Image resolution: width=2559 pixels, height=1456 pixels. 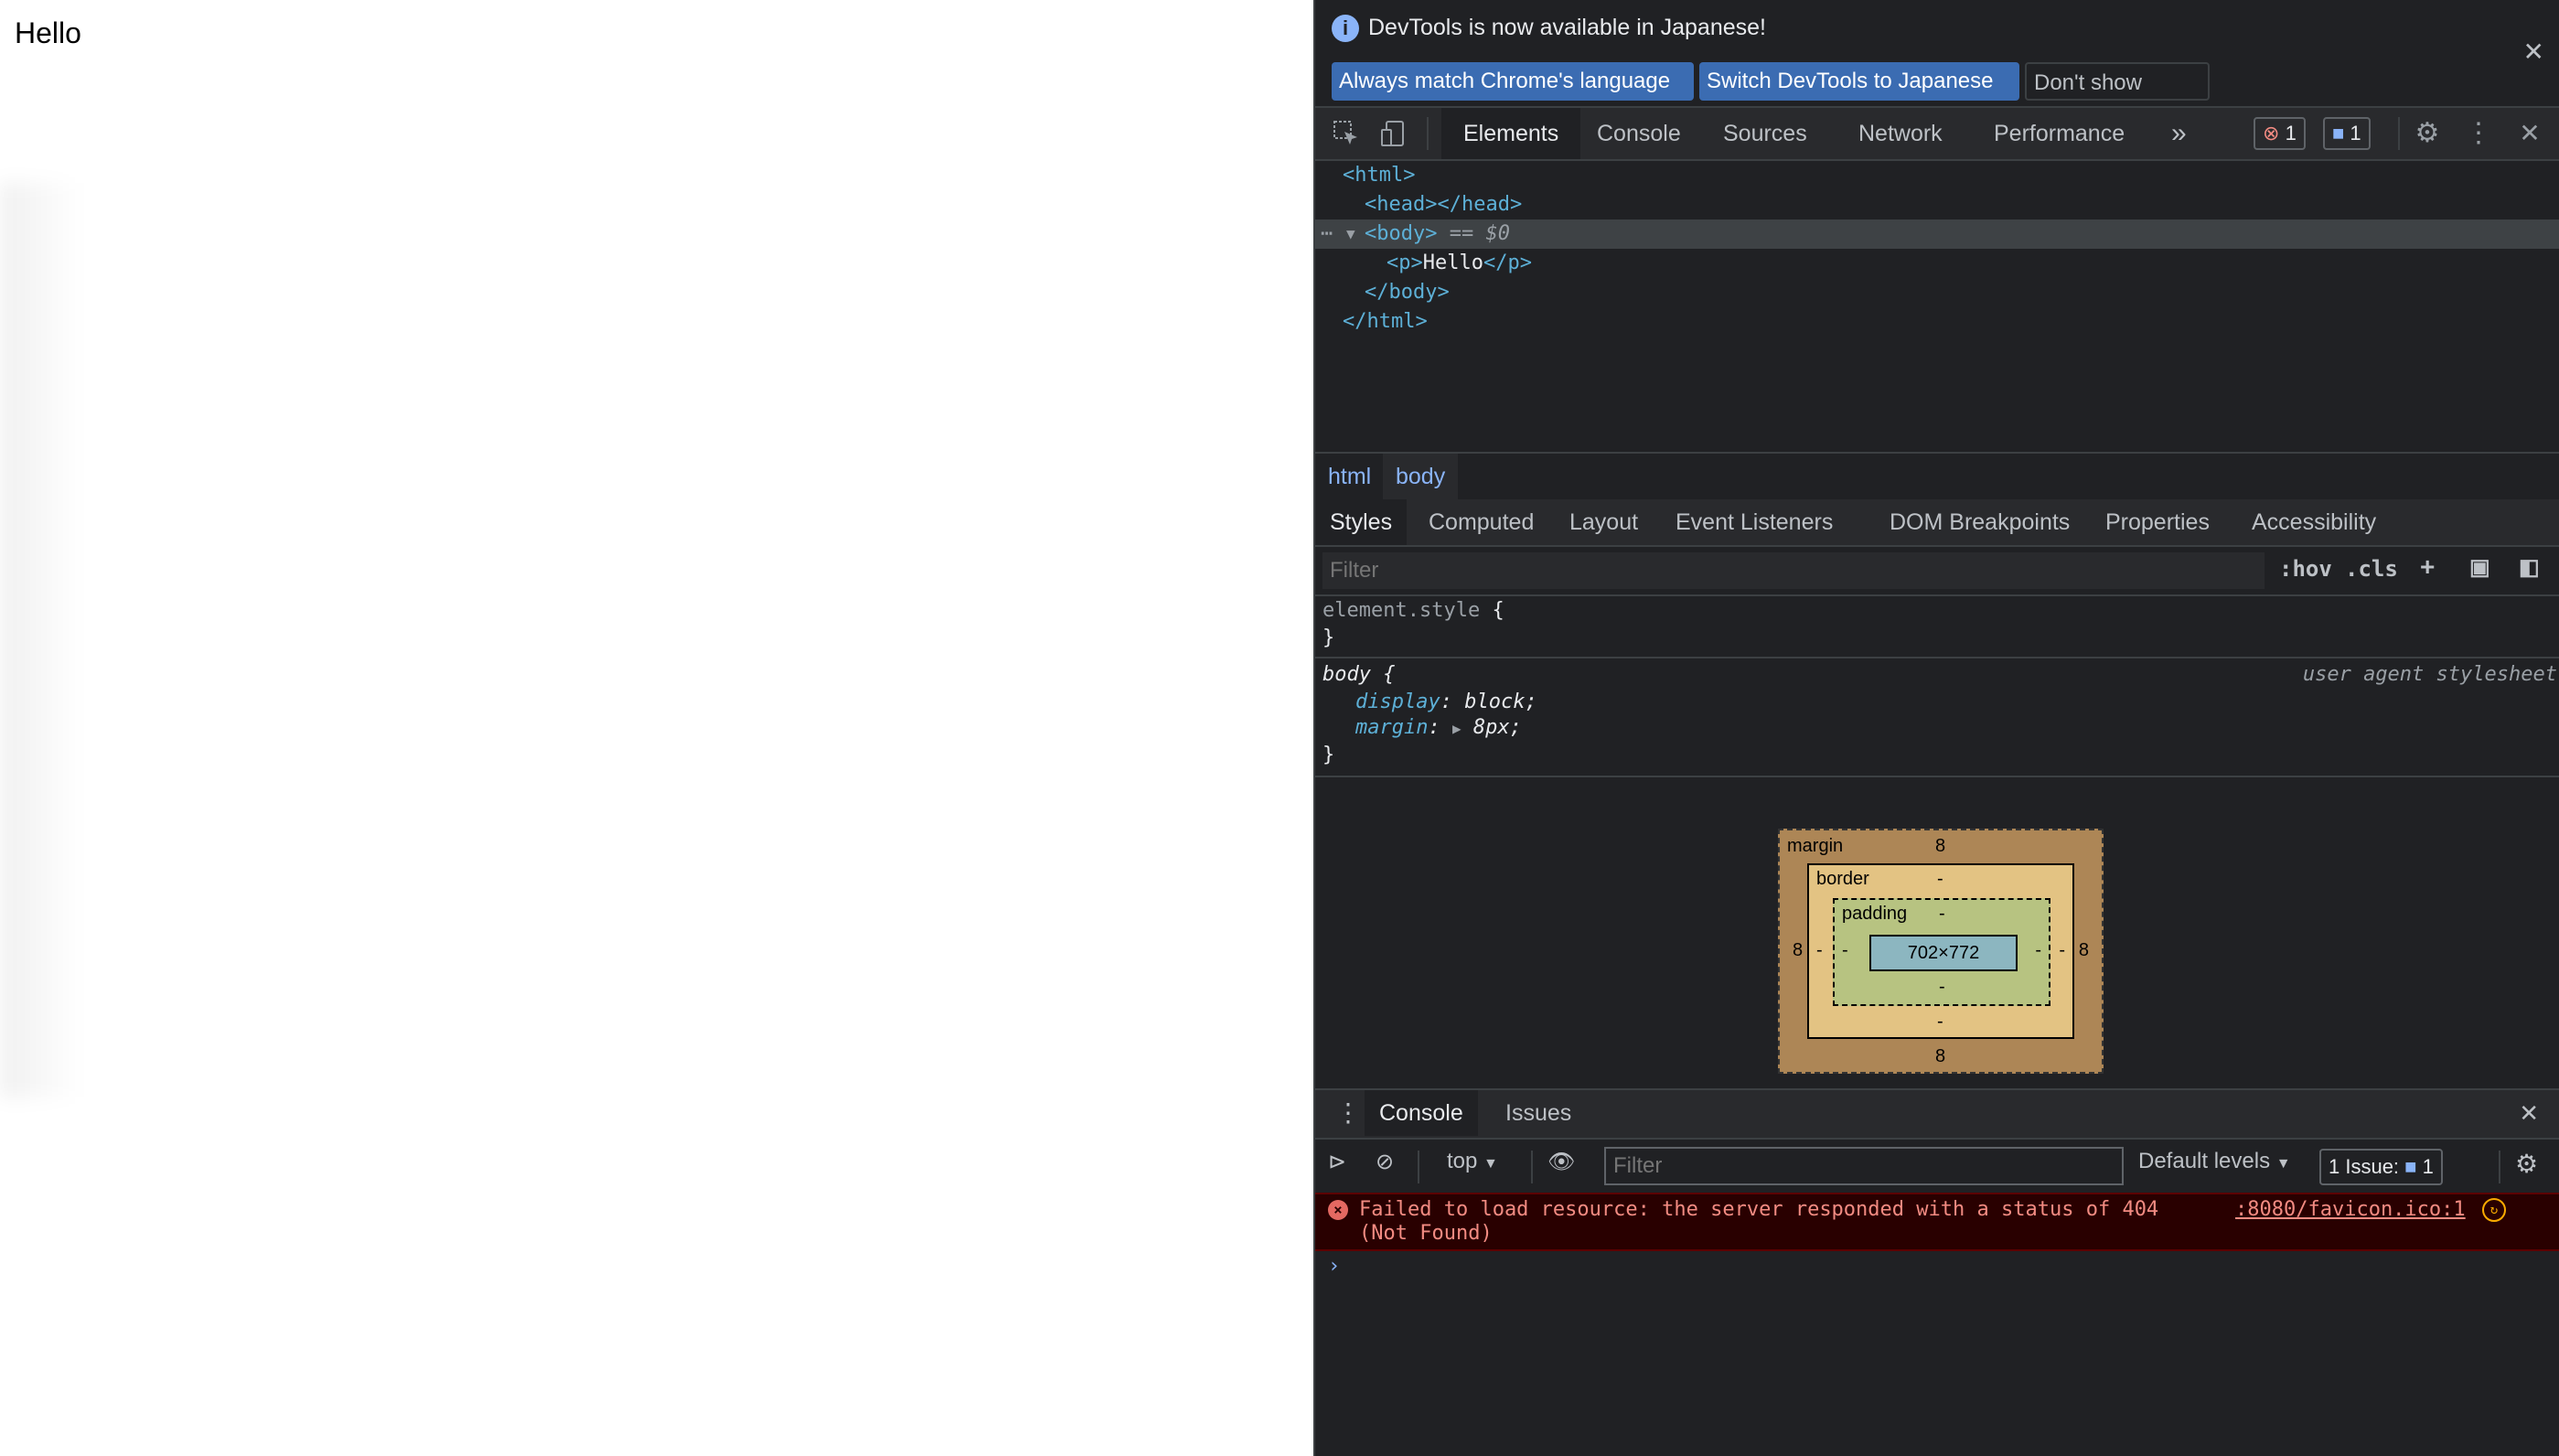 What do you see at coordinates (1538, 1113) in the screenshot?
I see `drawer-tab-issues: Issues` at bounding box center [1538, 1113].